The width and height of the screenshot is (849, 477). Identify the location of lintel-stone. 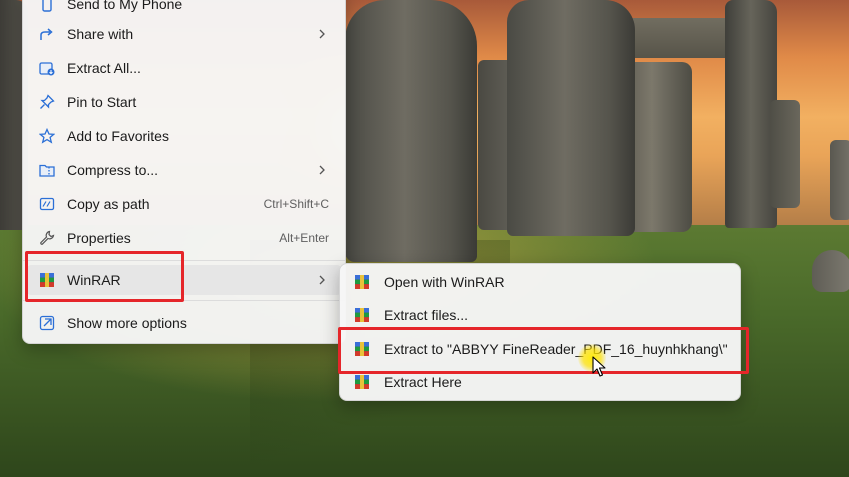
(683, 38).